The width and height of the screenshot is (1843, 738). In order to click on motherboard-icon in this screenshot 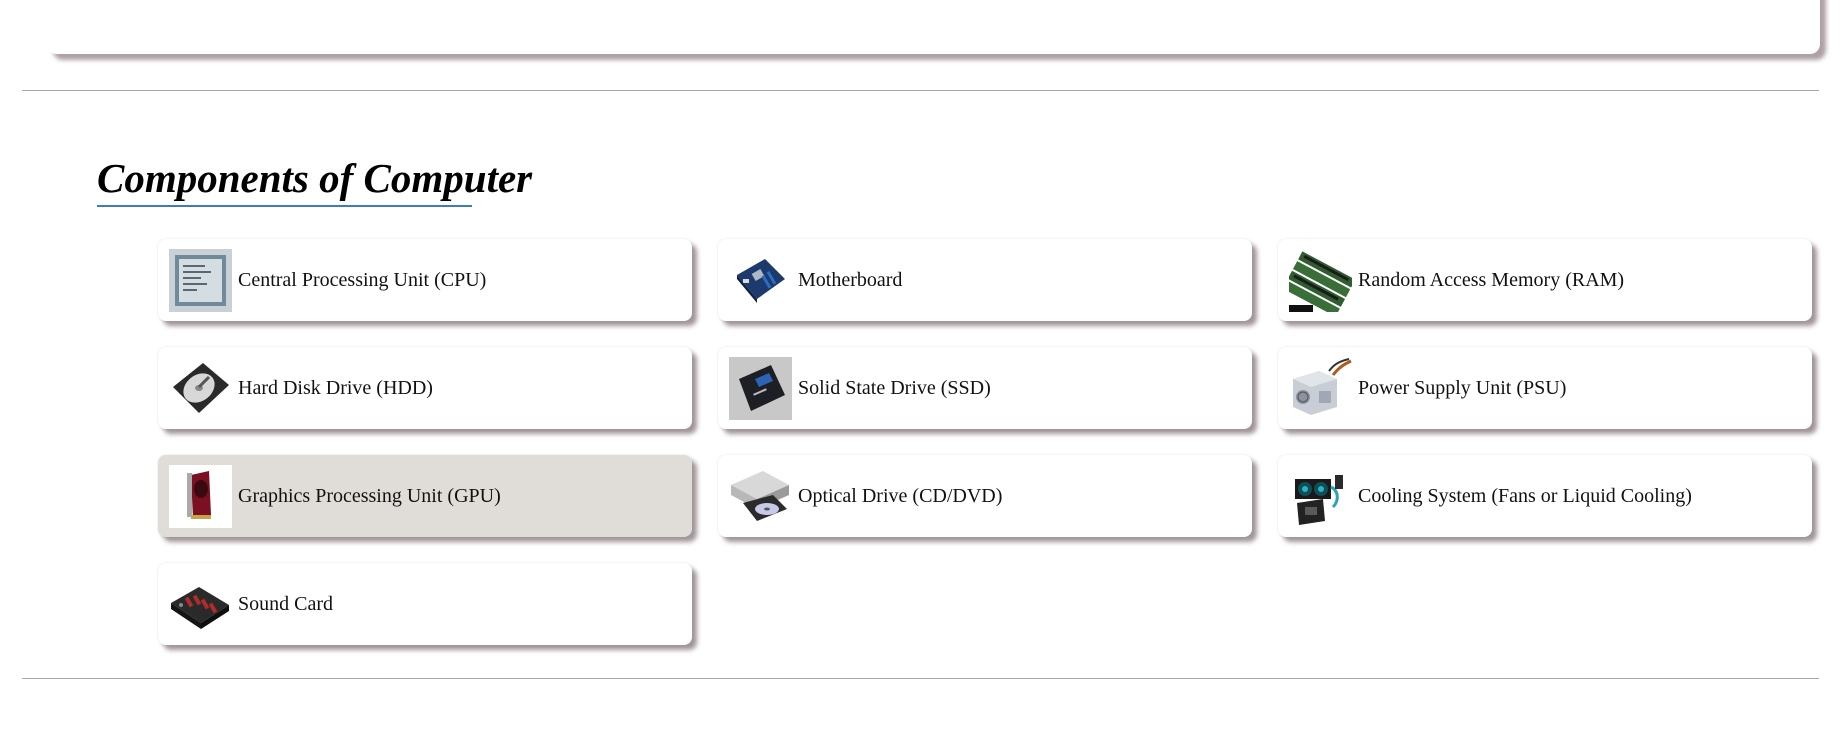, I will do `click(761, 280)`.